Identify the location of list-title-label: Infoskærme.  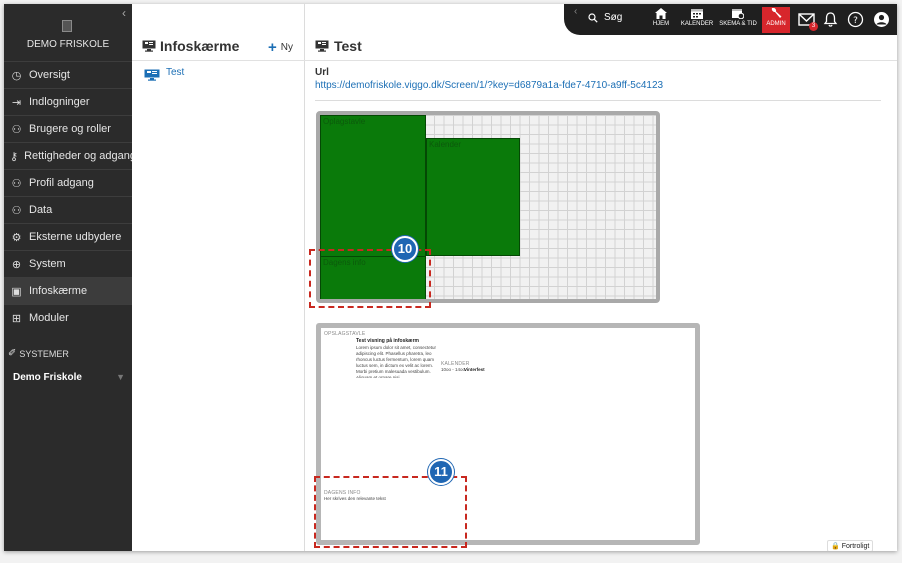
(200, 46).